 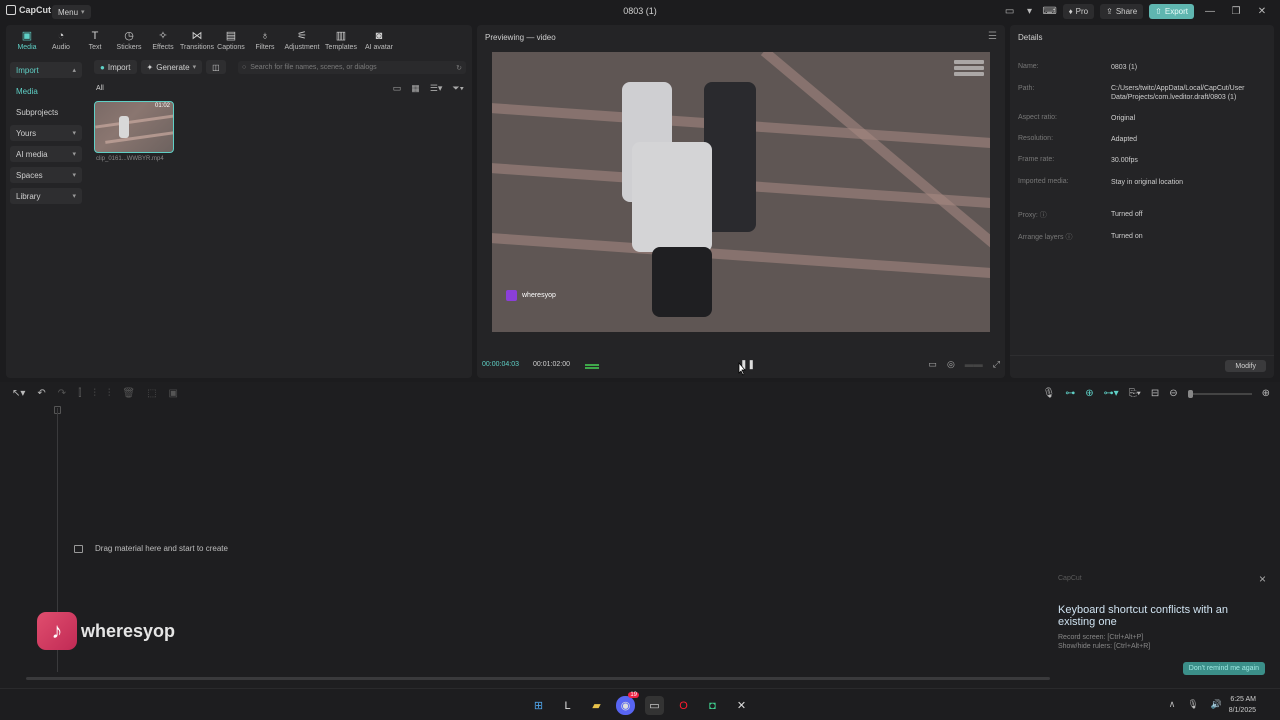 I want to click on generate-button: ✦ Generate ▾, so click(x=171, y=67).